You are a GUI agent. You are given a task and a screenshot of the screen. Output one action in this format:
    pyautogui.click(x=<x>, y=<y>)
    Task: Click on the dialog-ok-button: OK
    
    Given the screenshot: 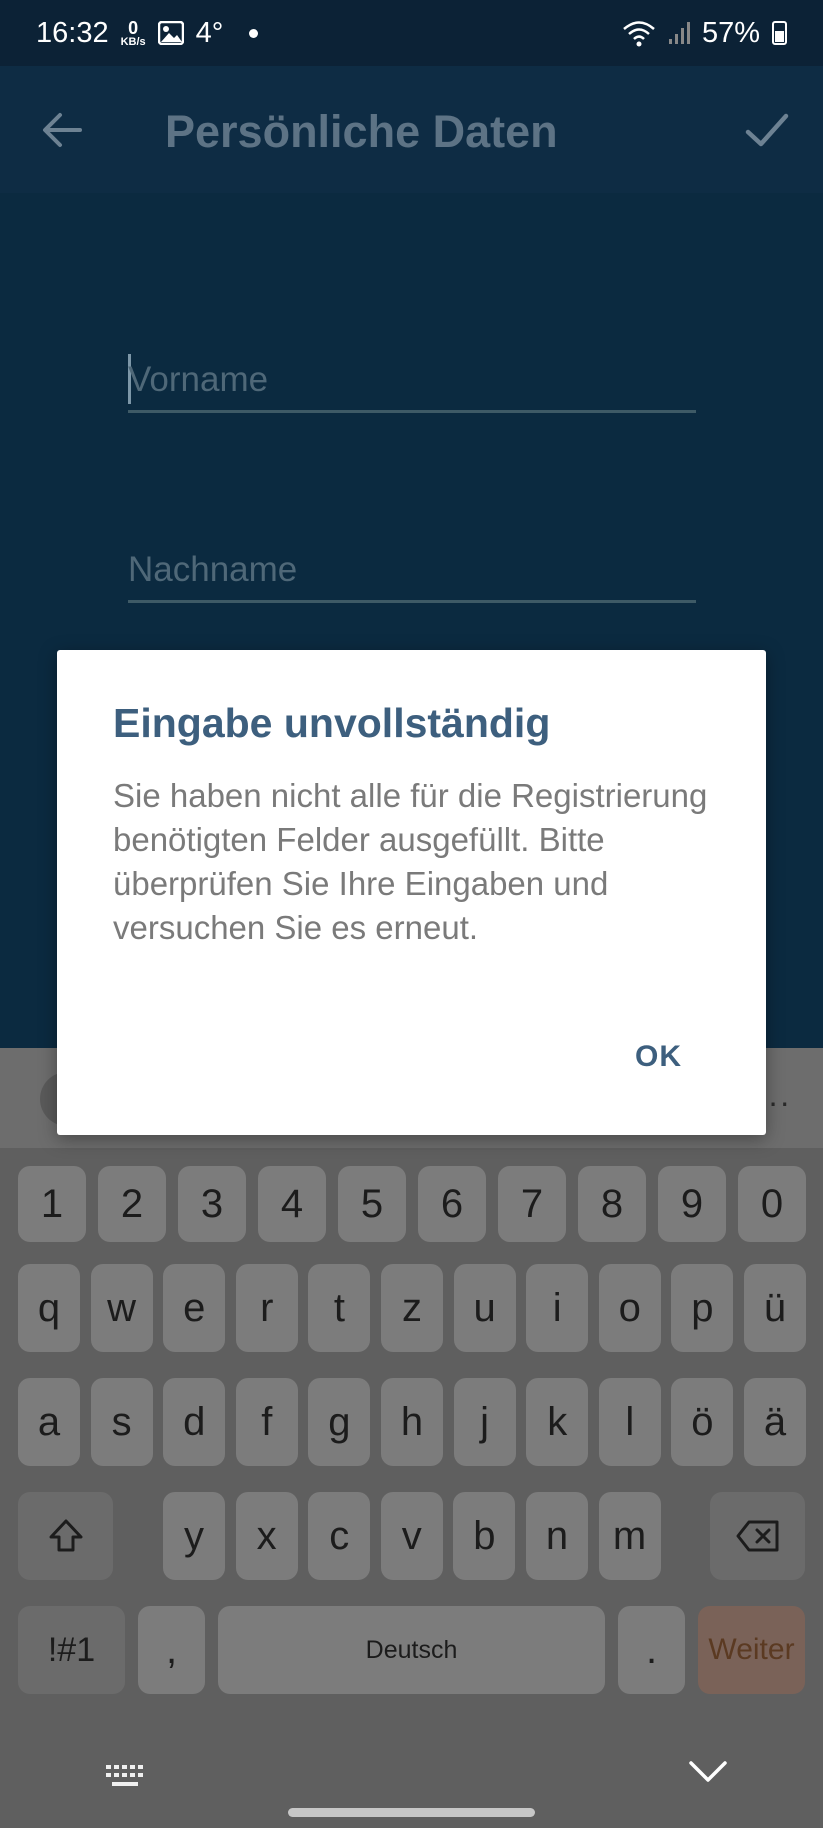 What is the action you would take?
    pyautogui.click(x=658, y=1057)
    